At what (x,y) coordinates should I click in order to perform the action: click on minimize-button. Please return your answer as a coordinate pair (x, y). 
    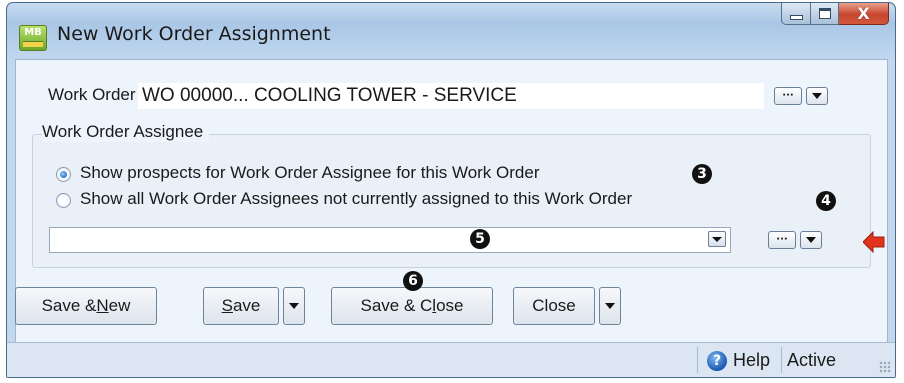
    Looking at the image, I should click on (796, 14).